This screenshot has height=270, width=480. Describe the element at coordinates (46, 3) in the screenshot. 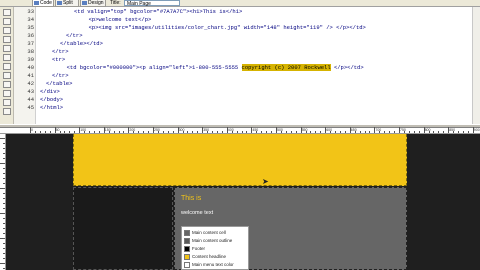

I see `code-view-label: Code` at that location.